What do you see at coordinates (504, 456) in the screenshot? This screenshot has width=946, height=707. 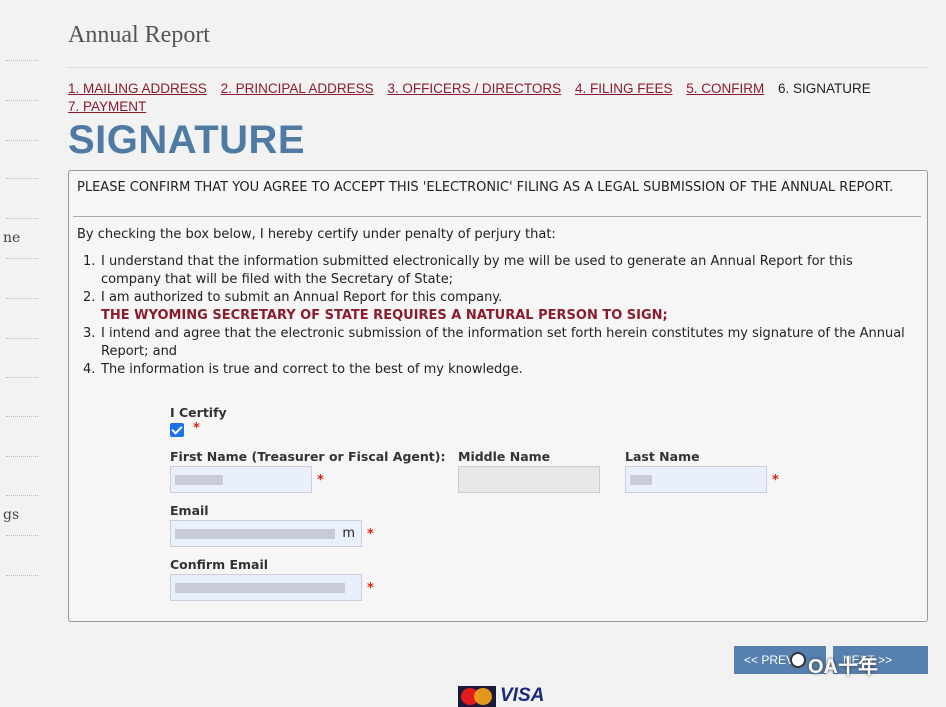 I see `middle-name-label: Middle Name` at bounding box center [504, 456].